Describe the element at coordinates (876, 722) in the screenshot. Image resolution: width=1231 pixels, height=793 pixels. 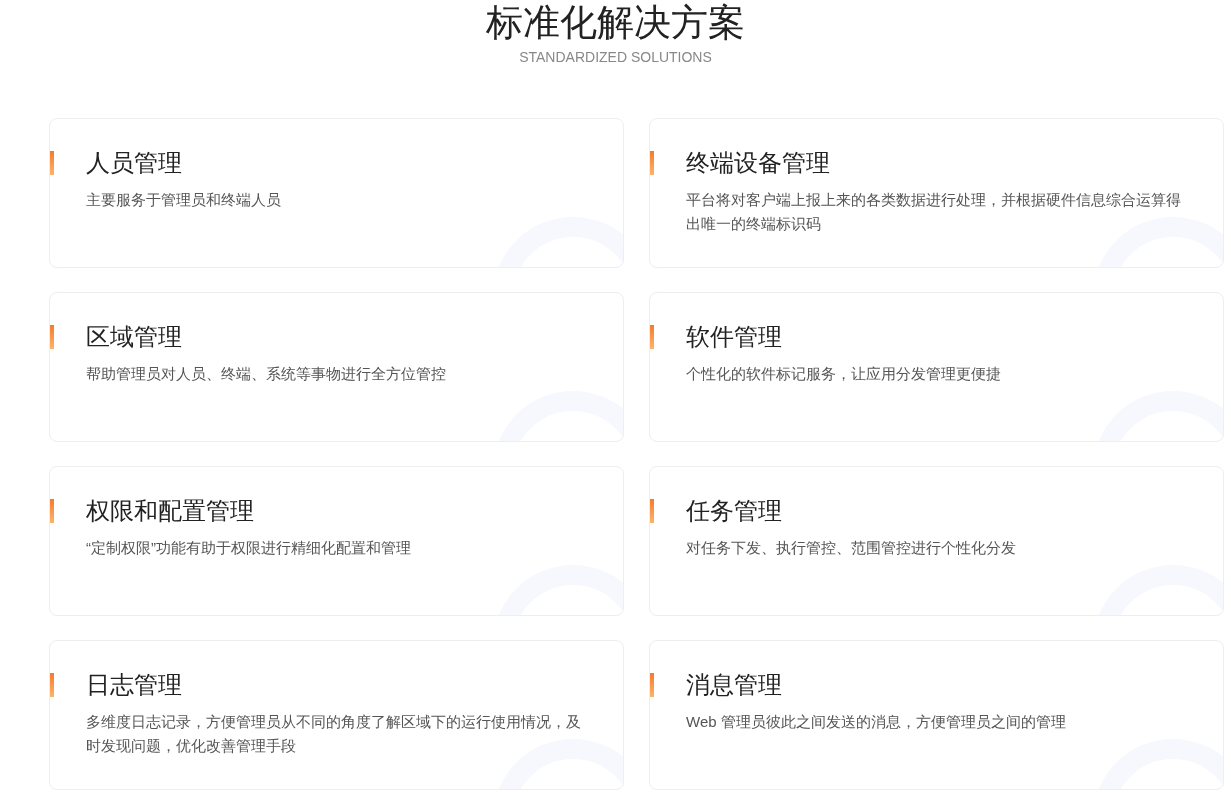
I see `card-description: Web 管理员彼此之间发送的消息，方便管理员之间的管理` at that location.